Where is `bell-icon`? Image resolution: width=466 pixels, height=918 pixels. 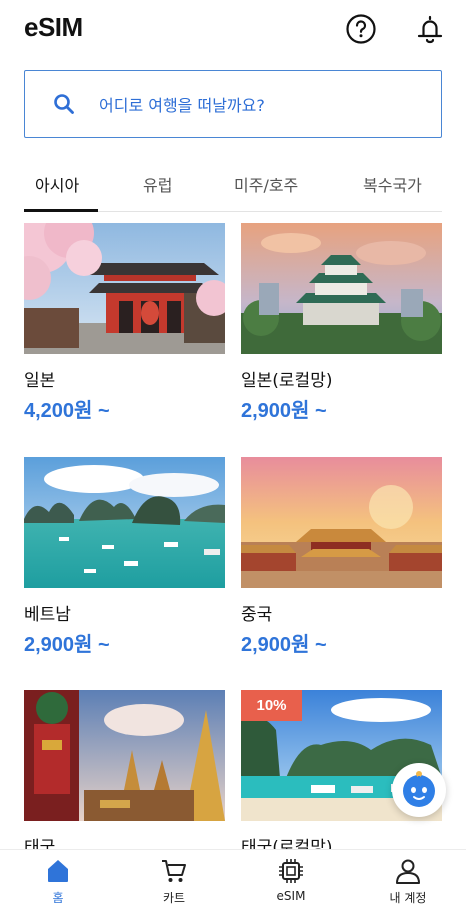
bell-icon is located at coordinates (430, 29).